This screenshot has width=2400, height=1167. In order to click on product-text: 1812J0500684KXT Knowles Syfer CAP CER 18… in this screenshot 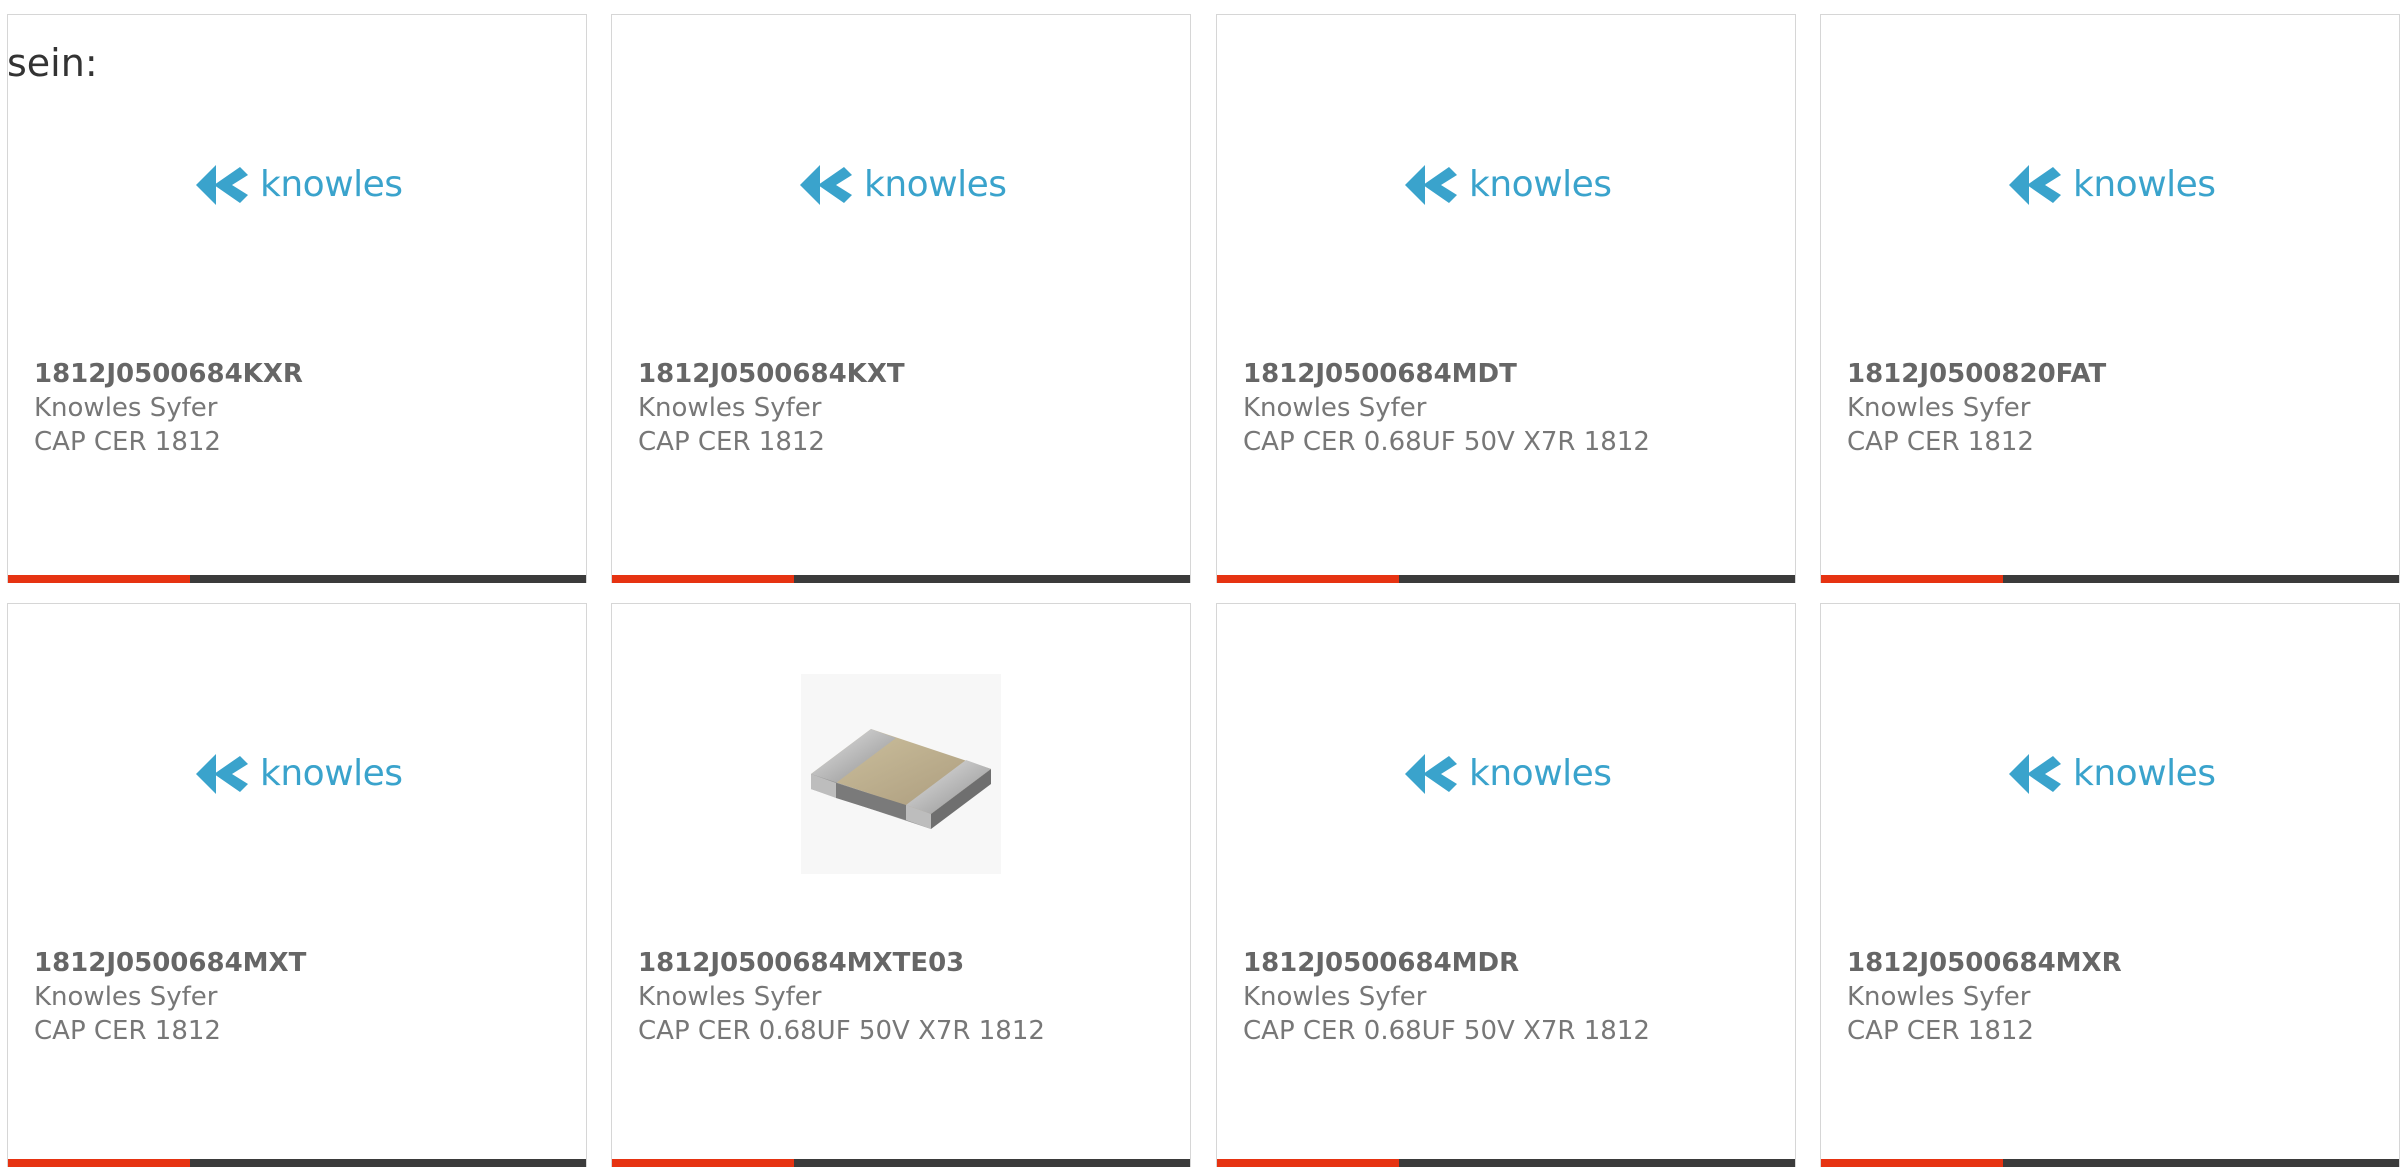, I will do `click(904, 408)`.